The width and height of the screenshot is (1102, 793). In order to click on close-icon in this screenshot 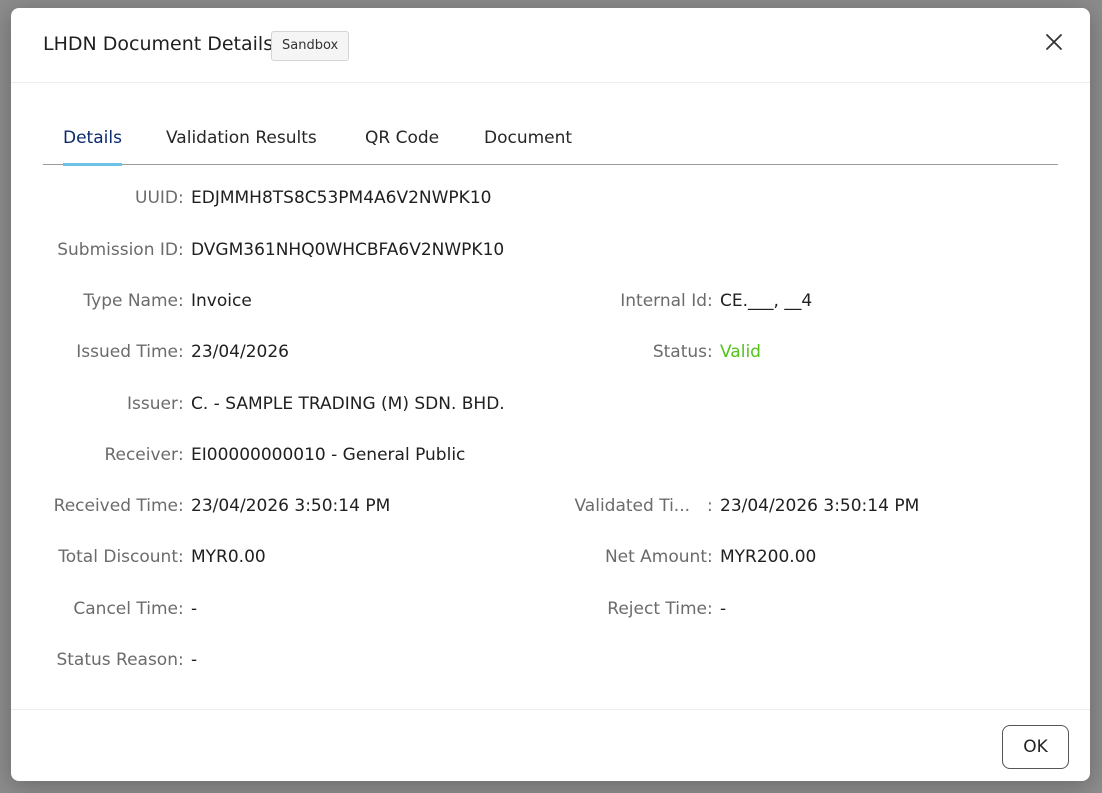, I will do `click(1054, 42)`.